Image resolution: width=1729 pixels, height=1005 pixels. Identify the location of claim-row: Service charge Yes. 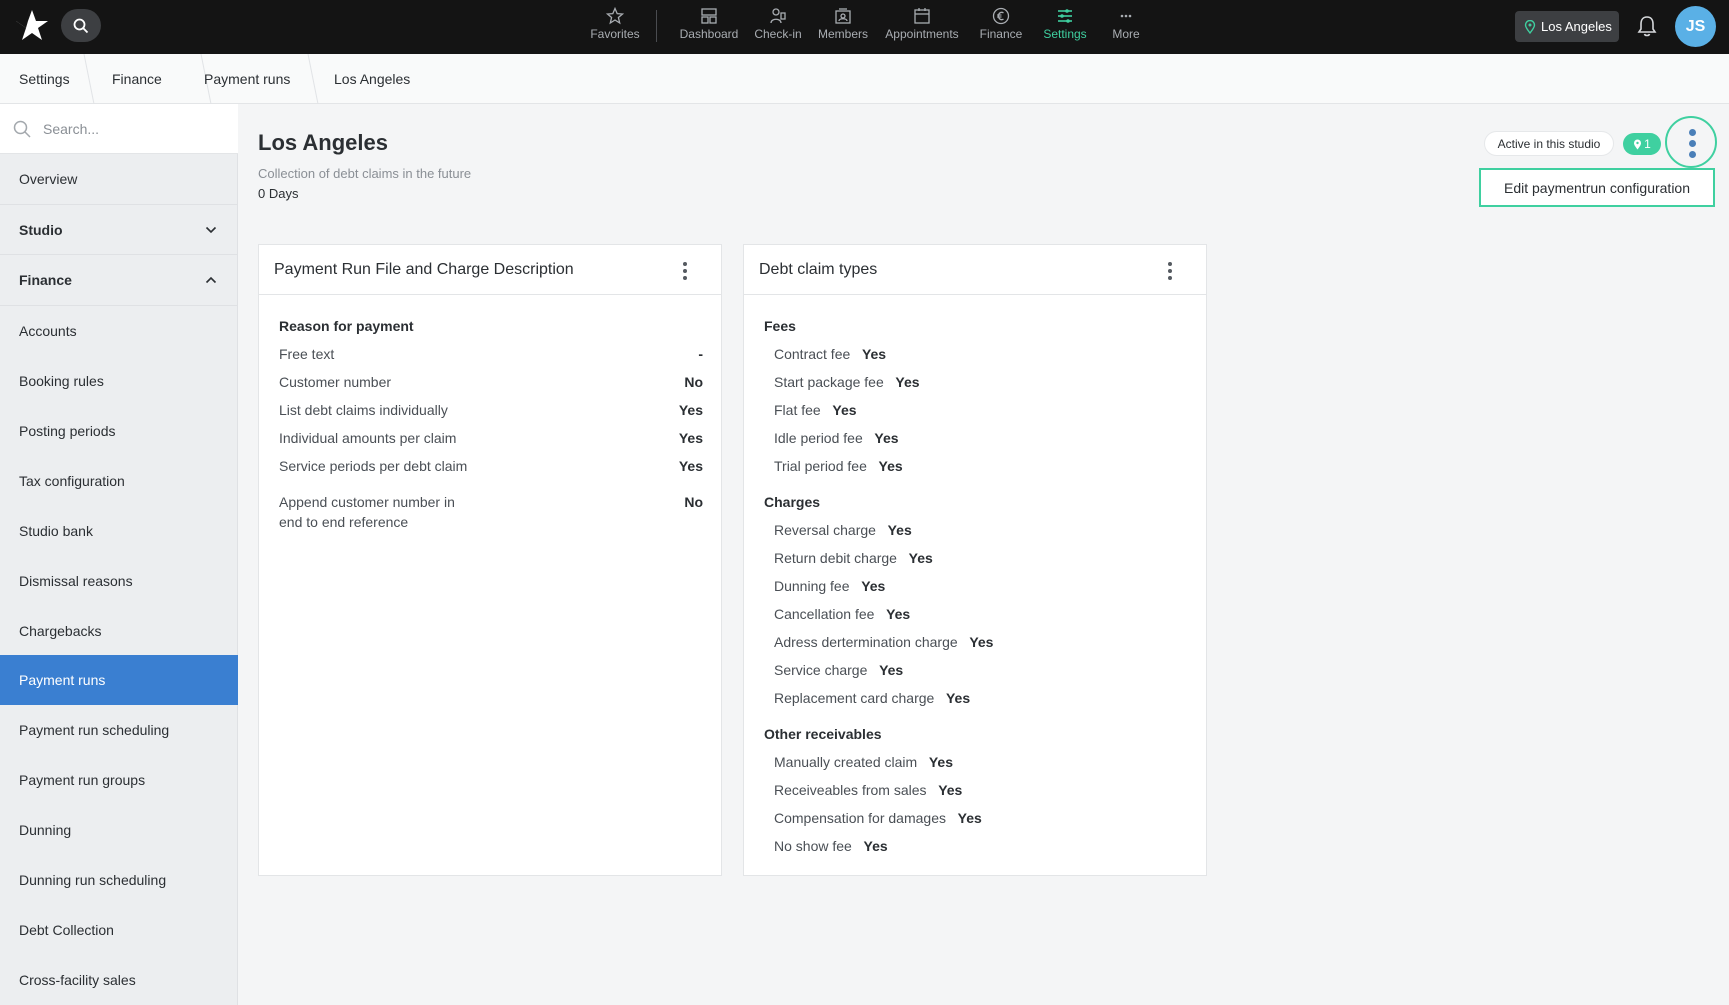
(838, 670).